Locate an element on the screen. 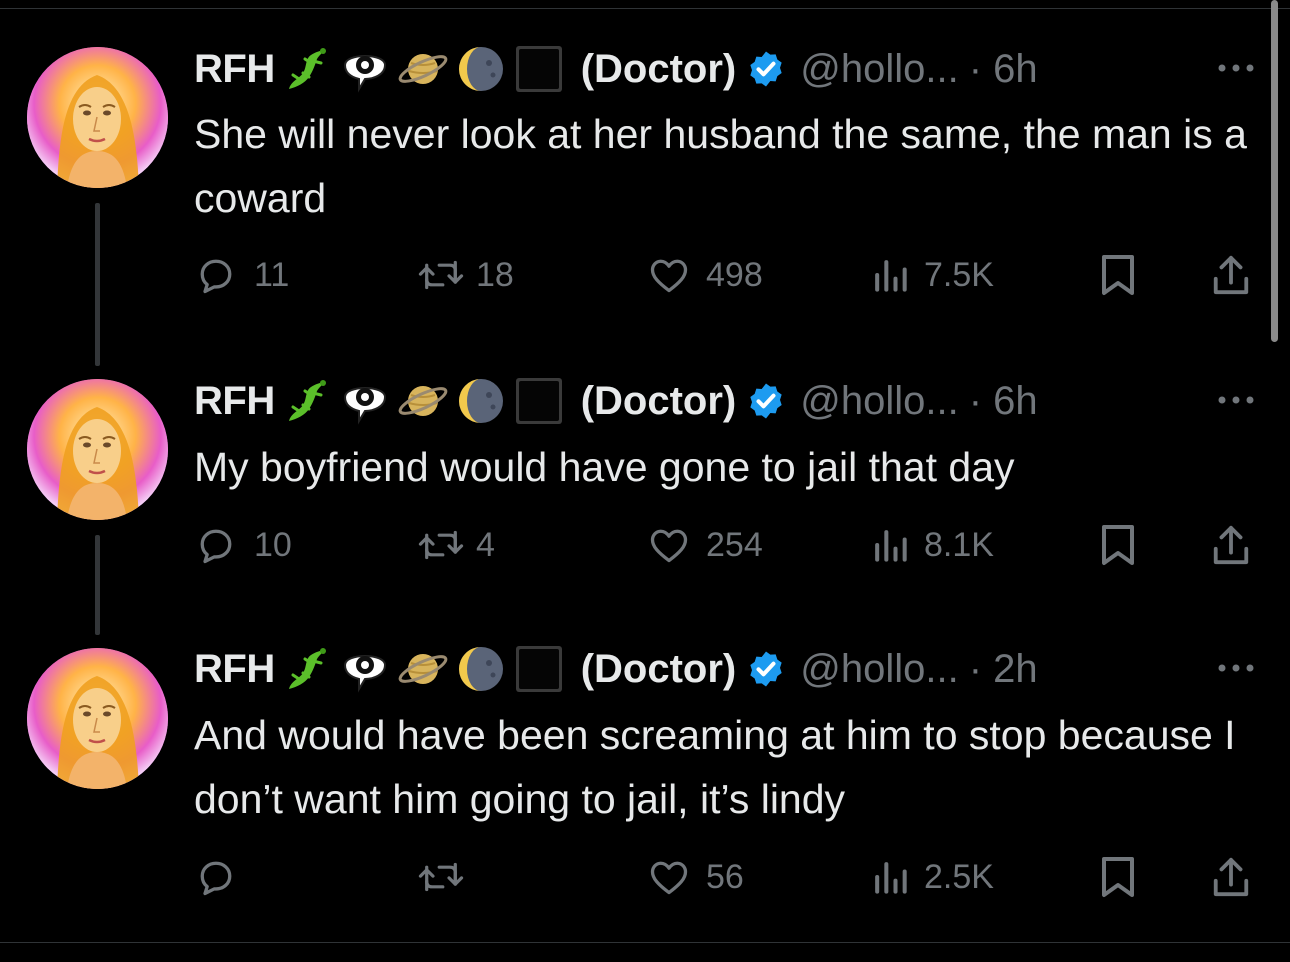  like-button: 498 is located at coordinates (704, 275).